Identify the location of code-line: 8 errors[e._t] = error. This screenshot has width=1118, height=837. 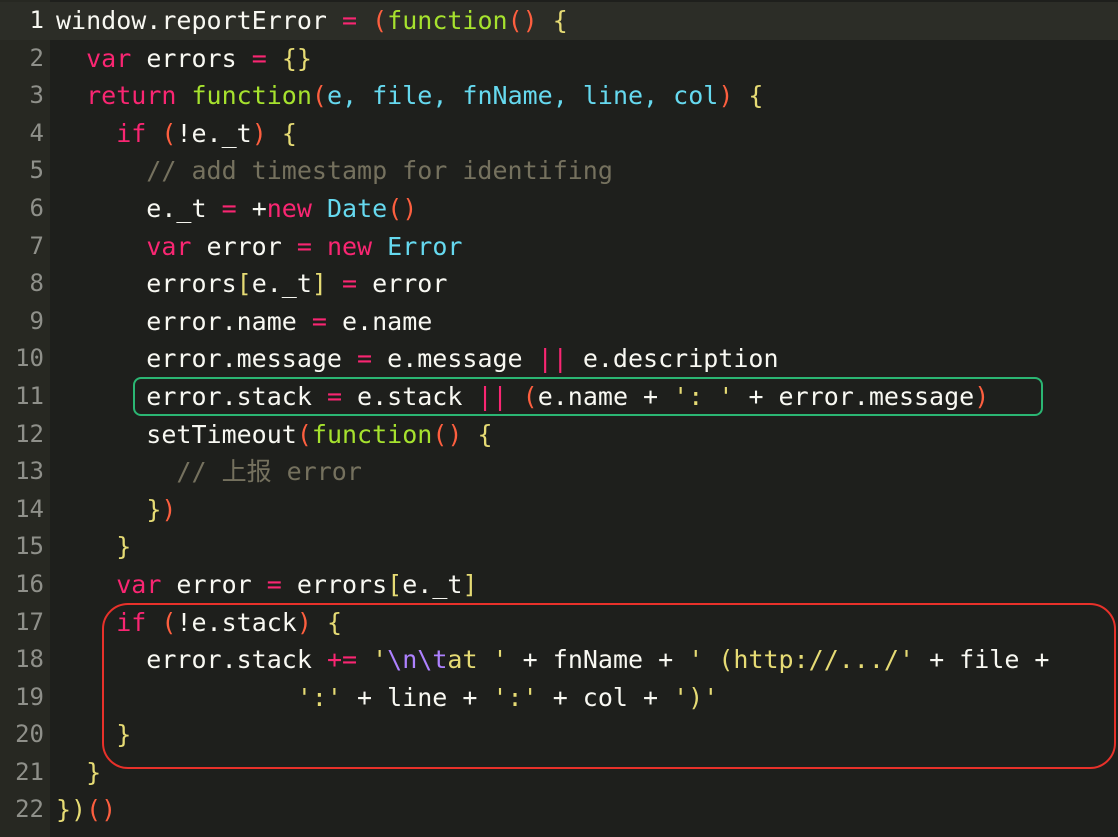
(559, 284).